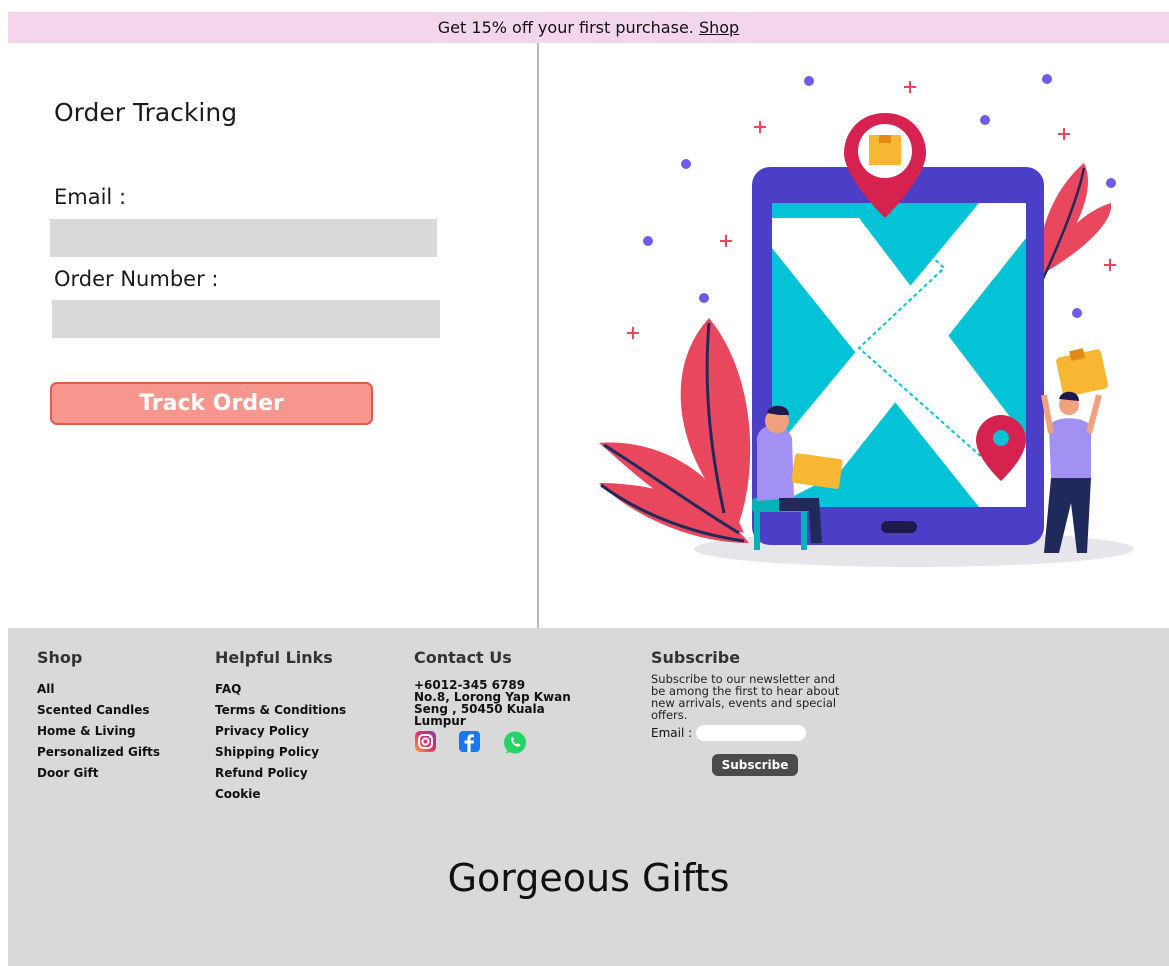  Describe the element at coordinates (719, 27) in the screenshot. I see `promo-shop-link: Shop` at that location.